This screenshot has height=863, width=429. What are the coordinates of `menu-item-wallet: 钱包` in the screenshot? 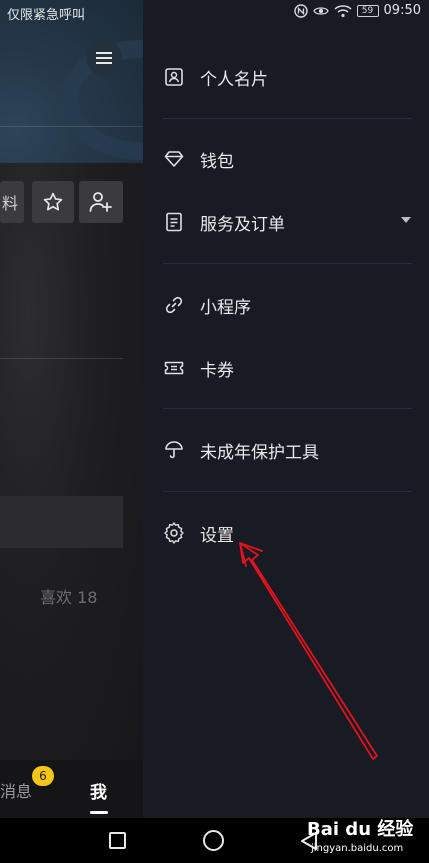 It's located at (198, 159).